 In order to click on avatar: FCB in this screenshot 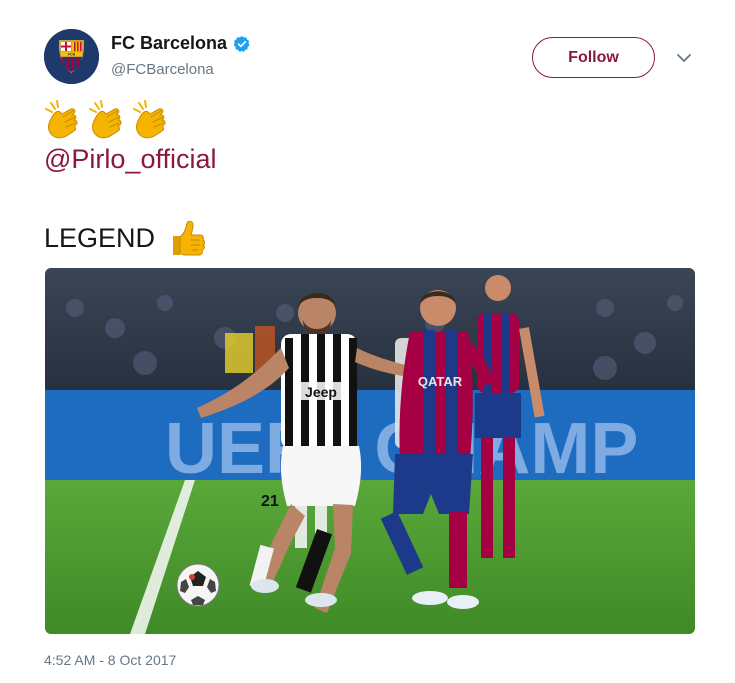, I will do `click(71, 56)`.